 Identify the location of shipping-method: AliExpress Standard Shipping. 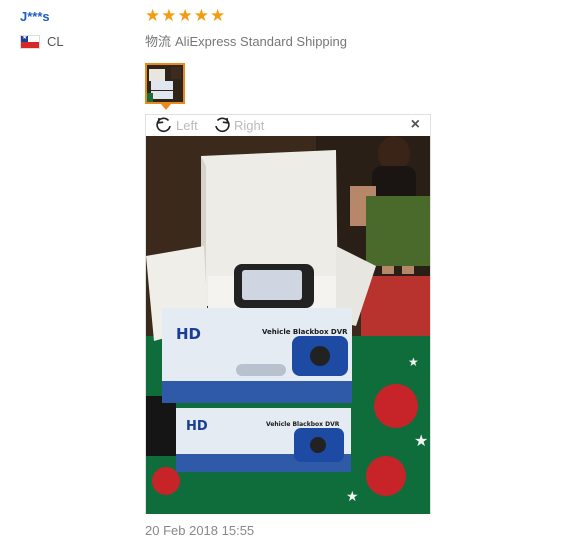
(261, 41).